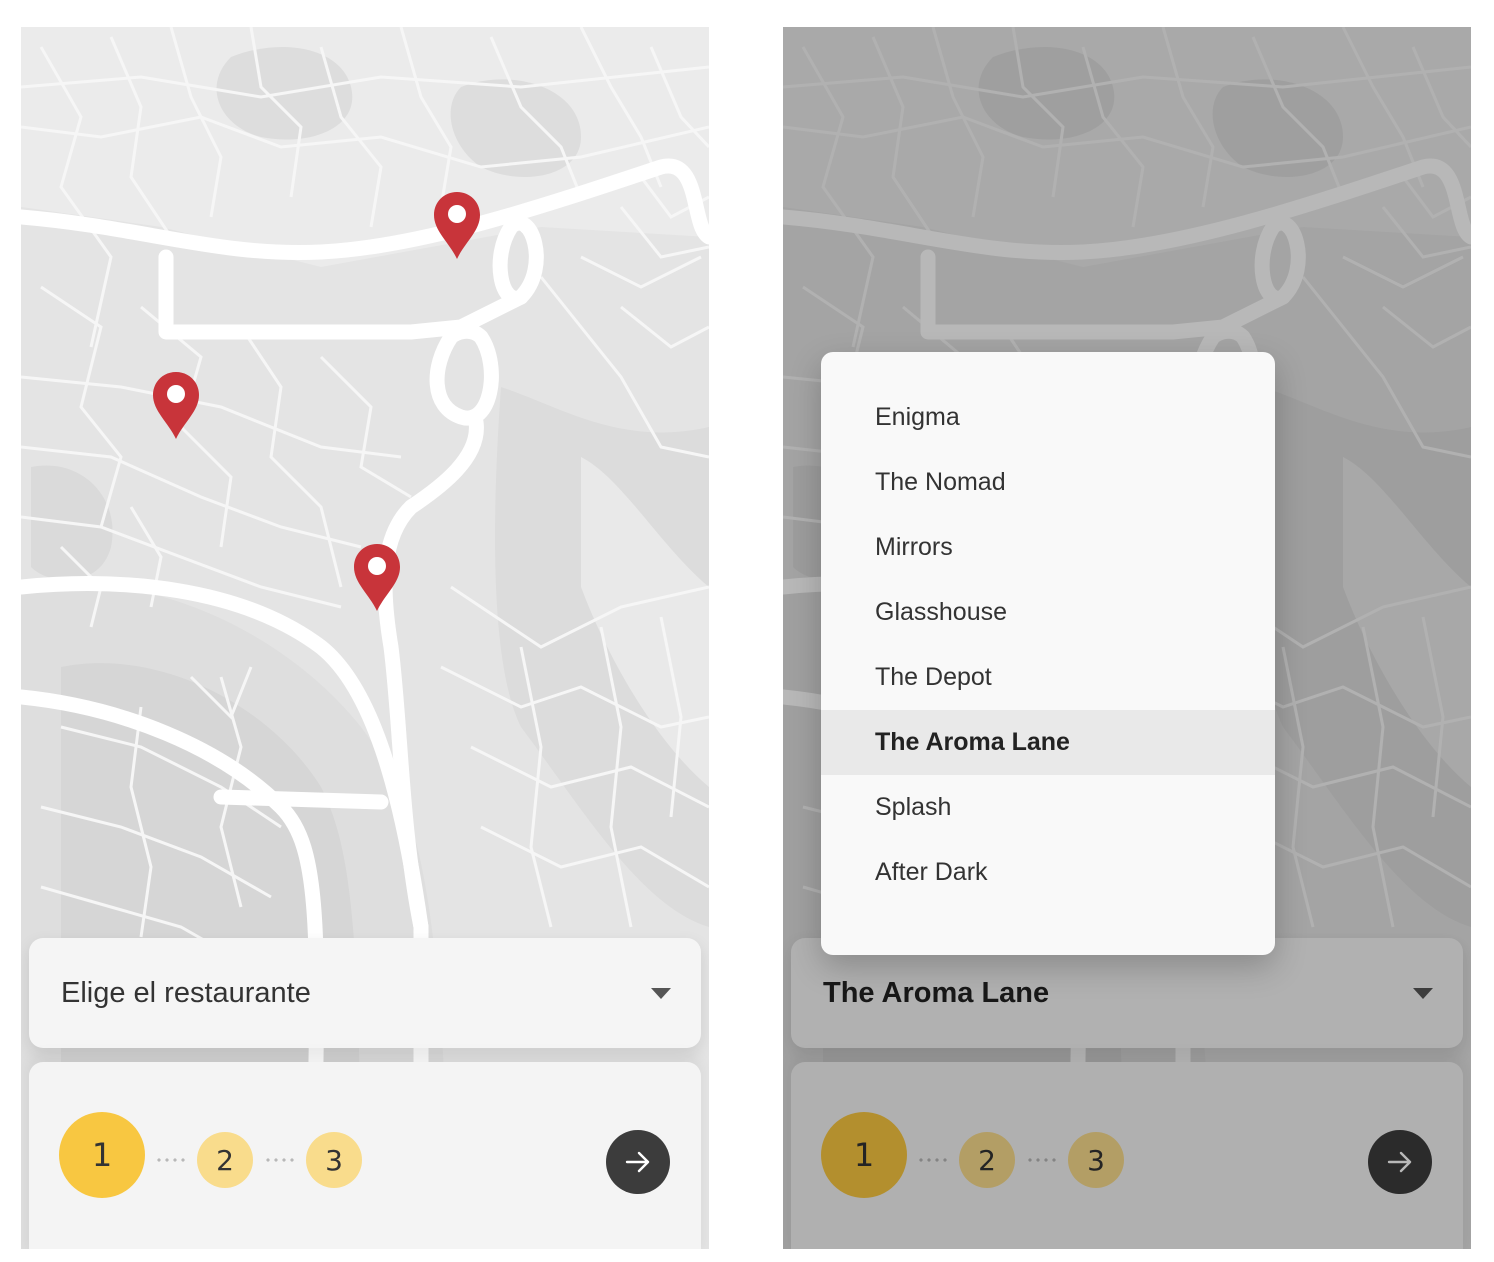 This screenshot has width=1494, height=1262. Describe the element at coordinates (225, 1160) in the screenshot. I see `step-2: 2` at that location.